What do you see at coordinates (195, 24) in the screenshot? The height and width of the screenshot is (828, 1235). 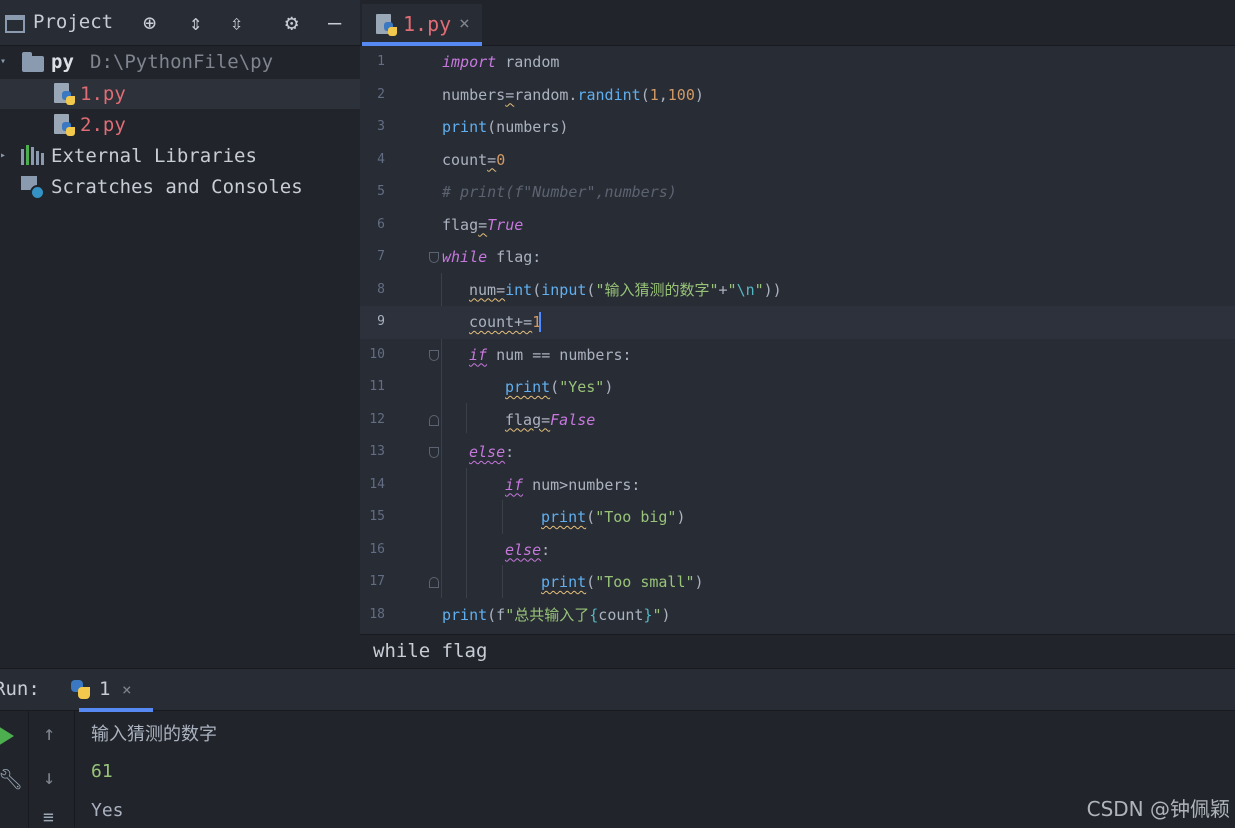 I see `expand-all-icon: ⇕` at bounding box center [195, 24].